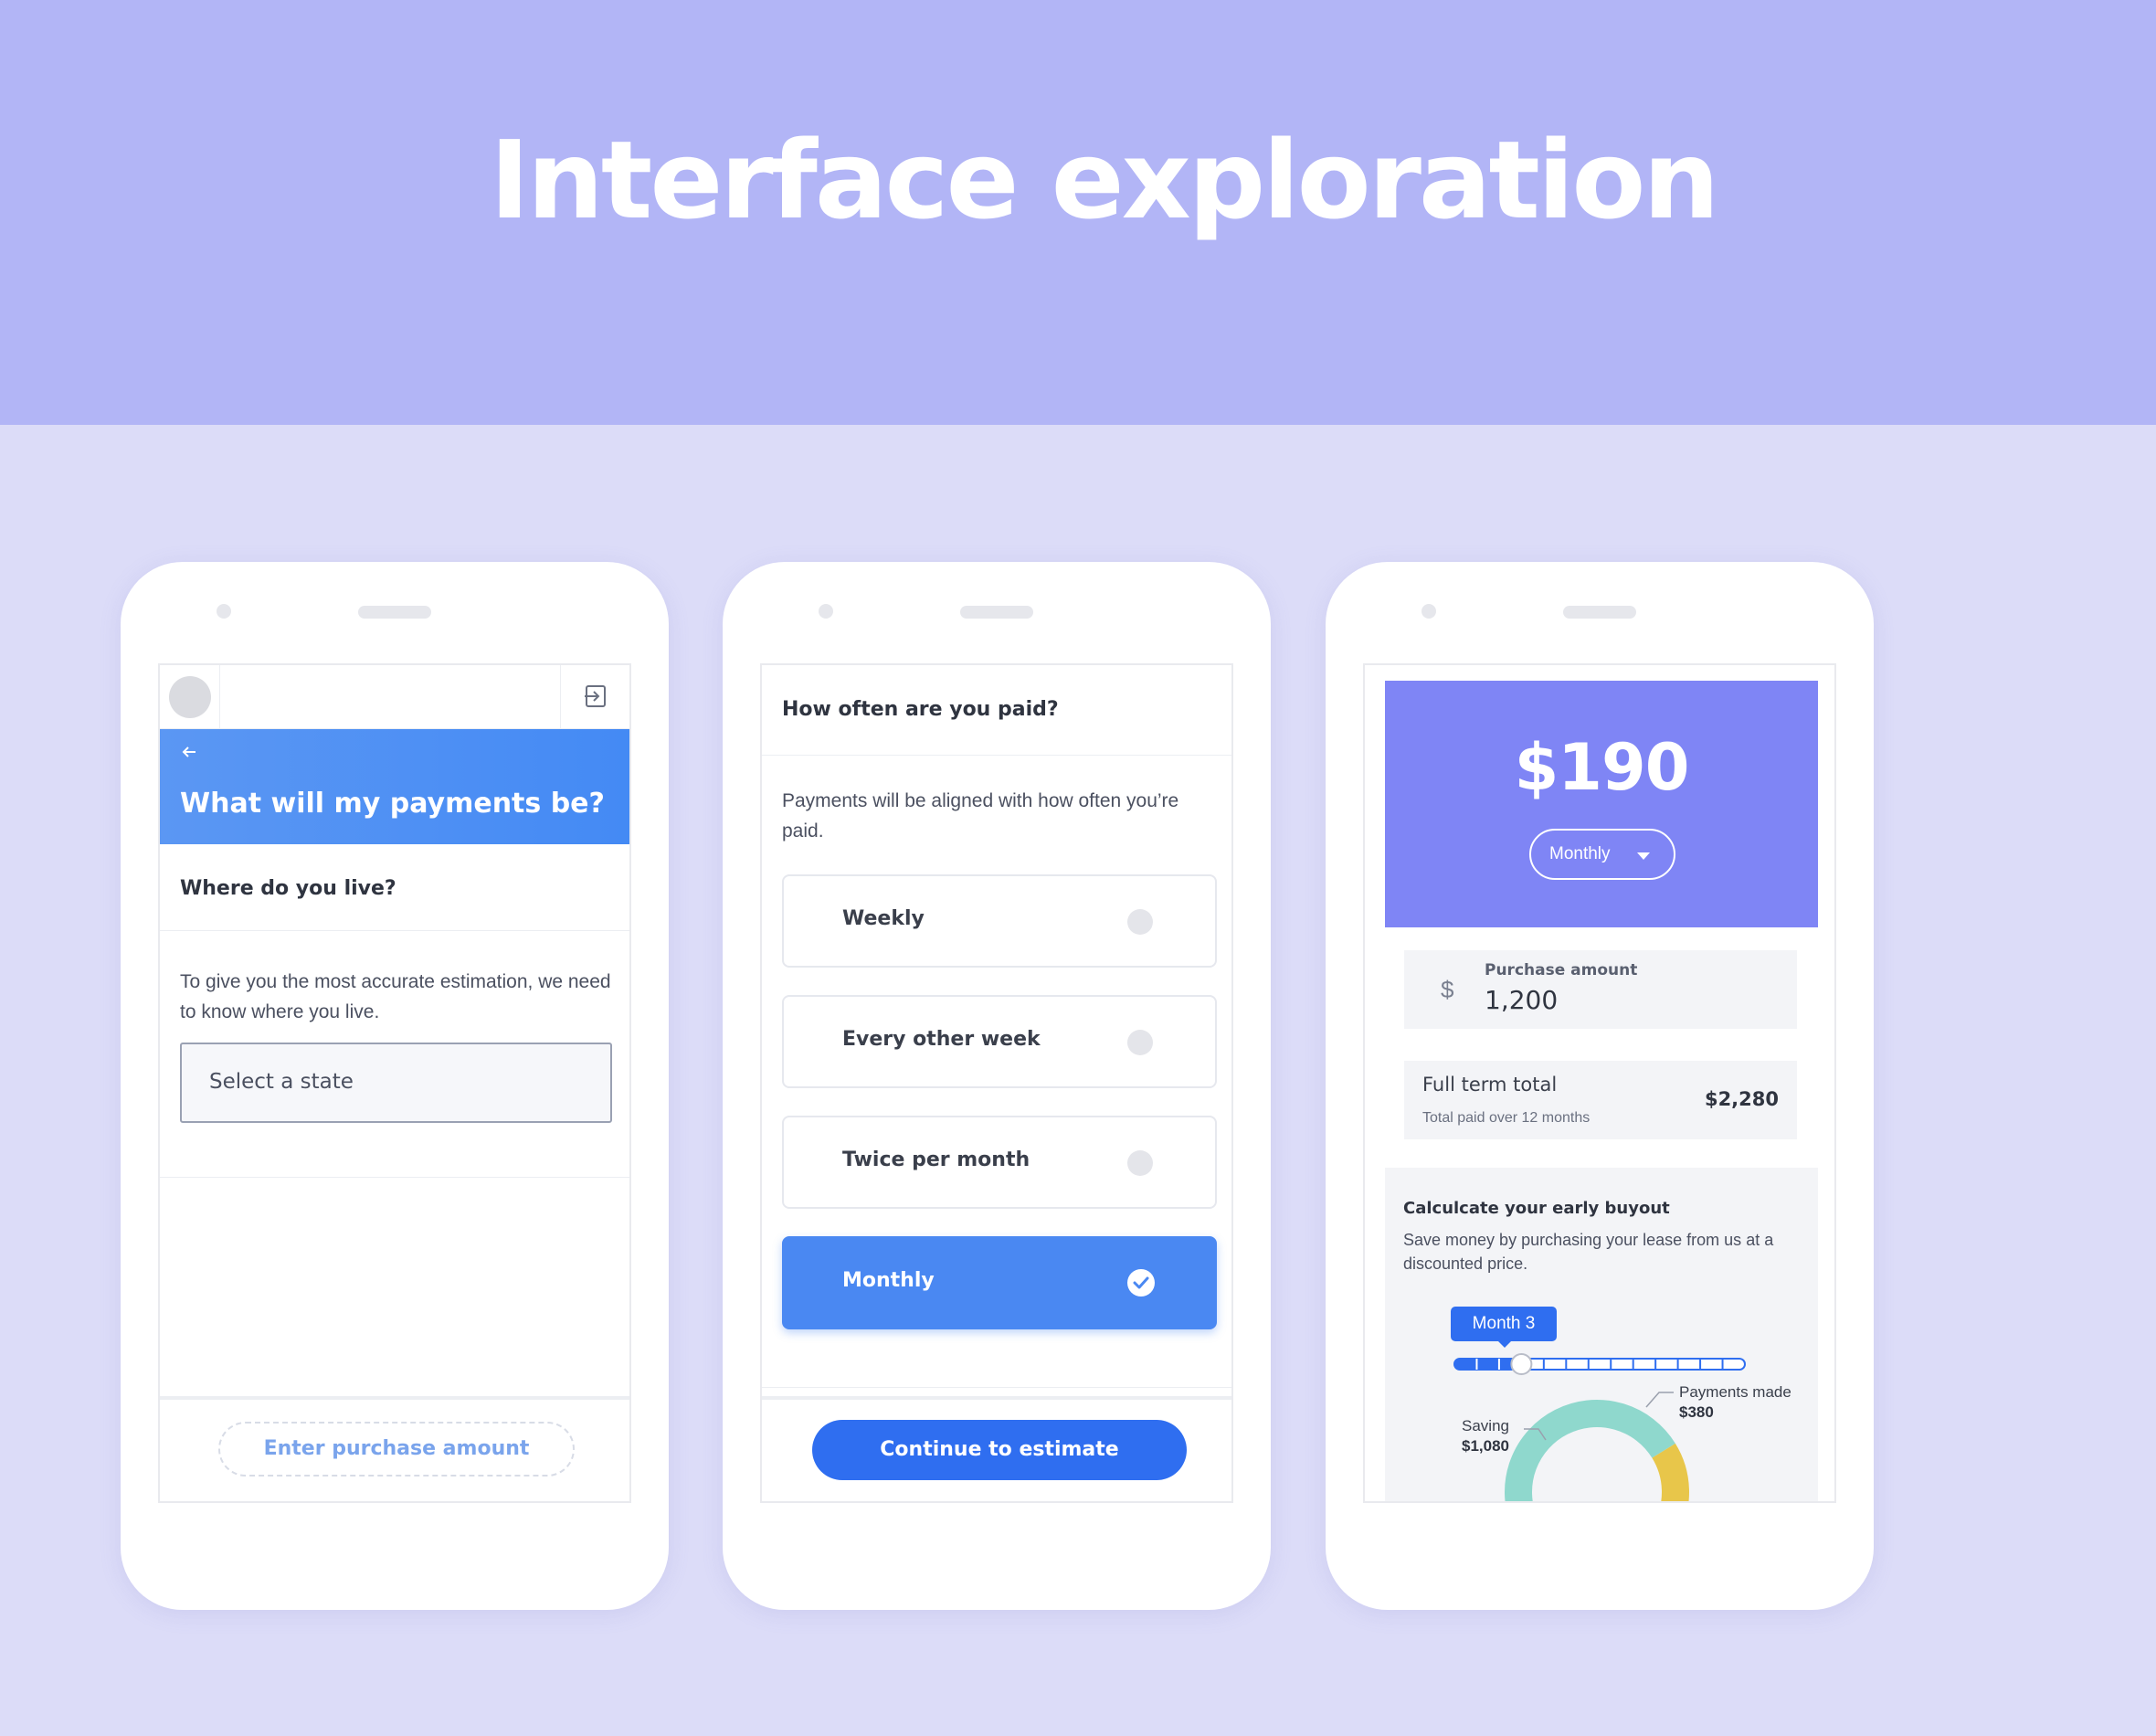 The height and width of the screenshot is (1736, 2156). I want to click on app-top-bar, so click(394, 697).